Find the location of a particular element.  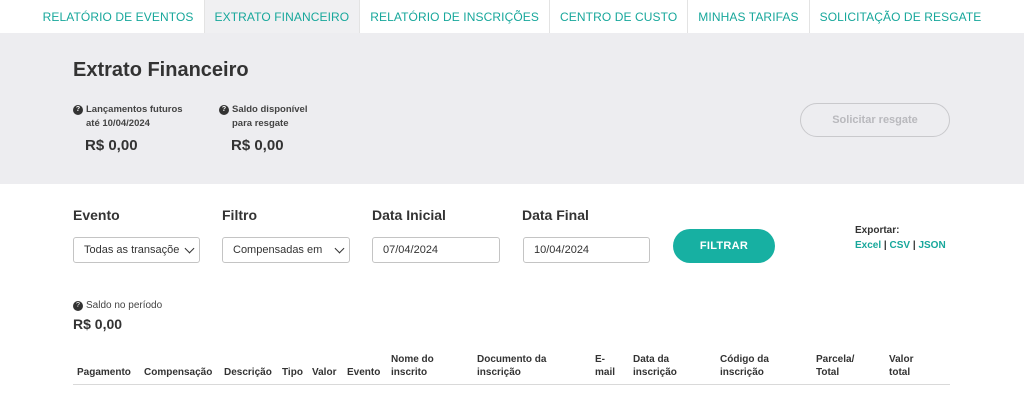

col-header-codigo-inscricao: Código da inscrição is located at coordinates (744, 366).